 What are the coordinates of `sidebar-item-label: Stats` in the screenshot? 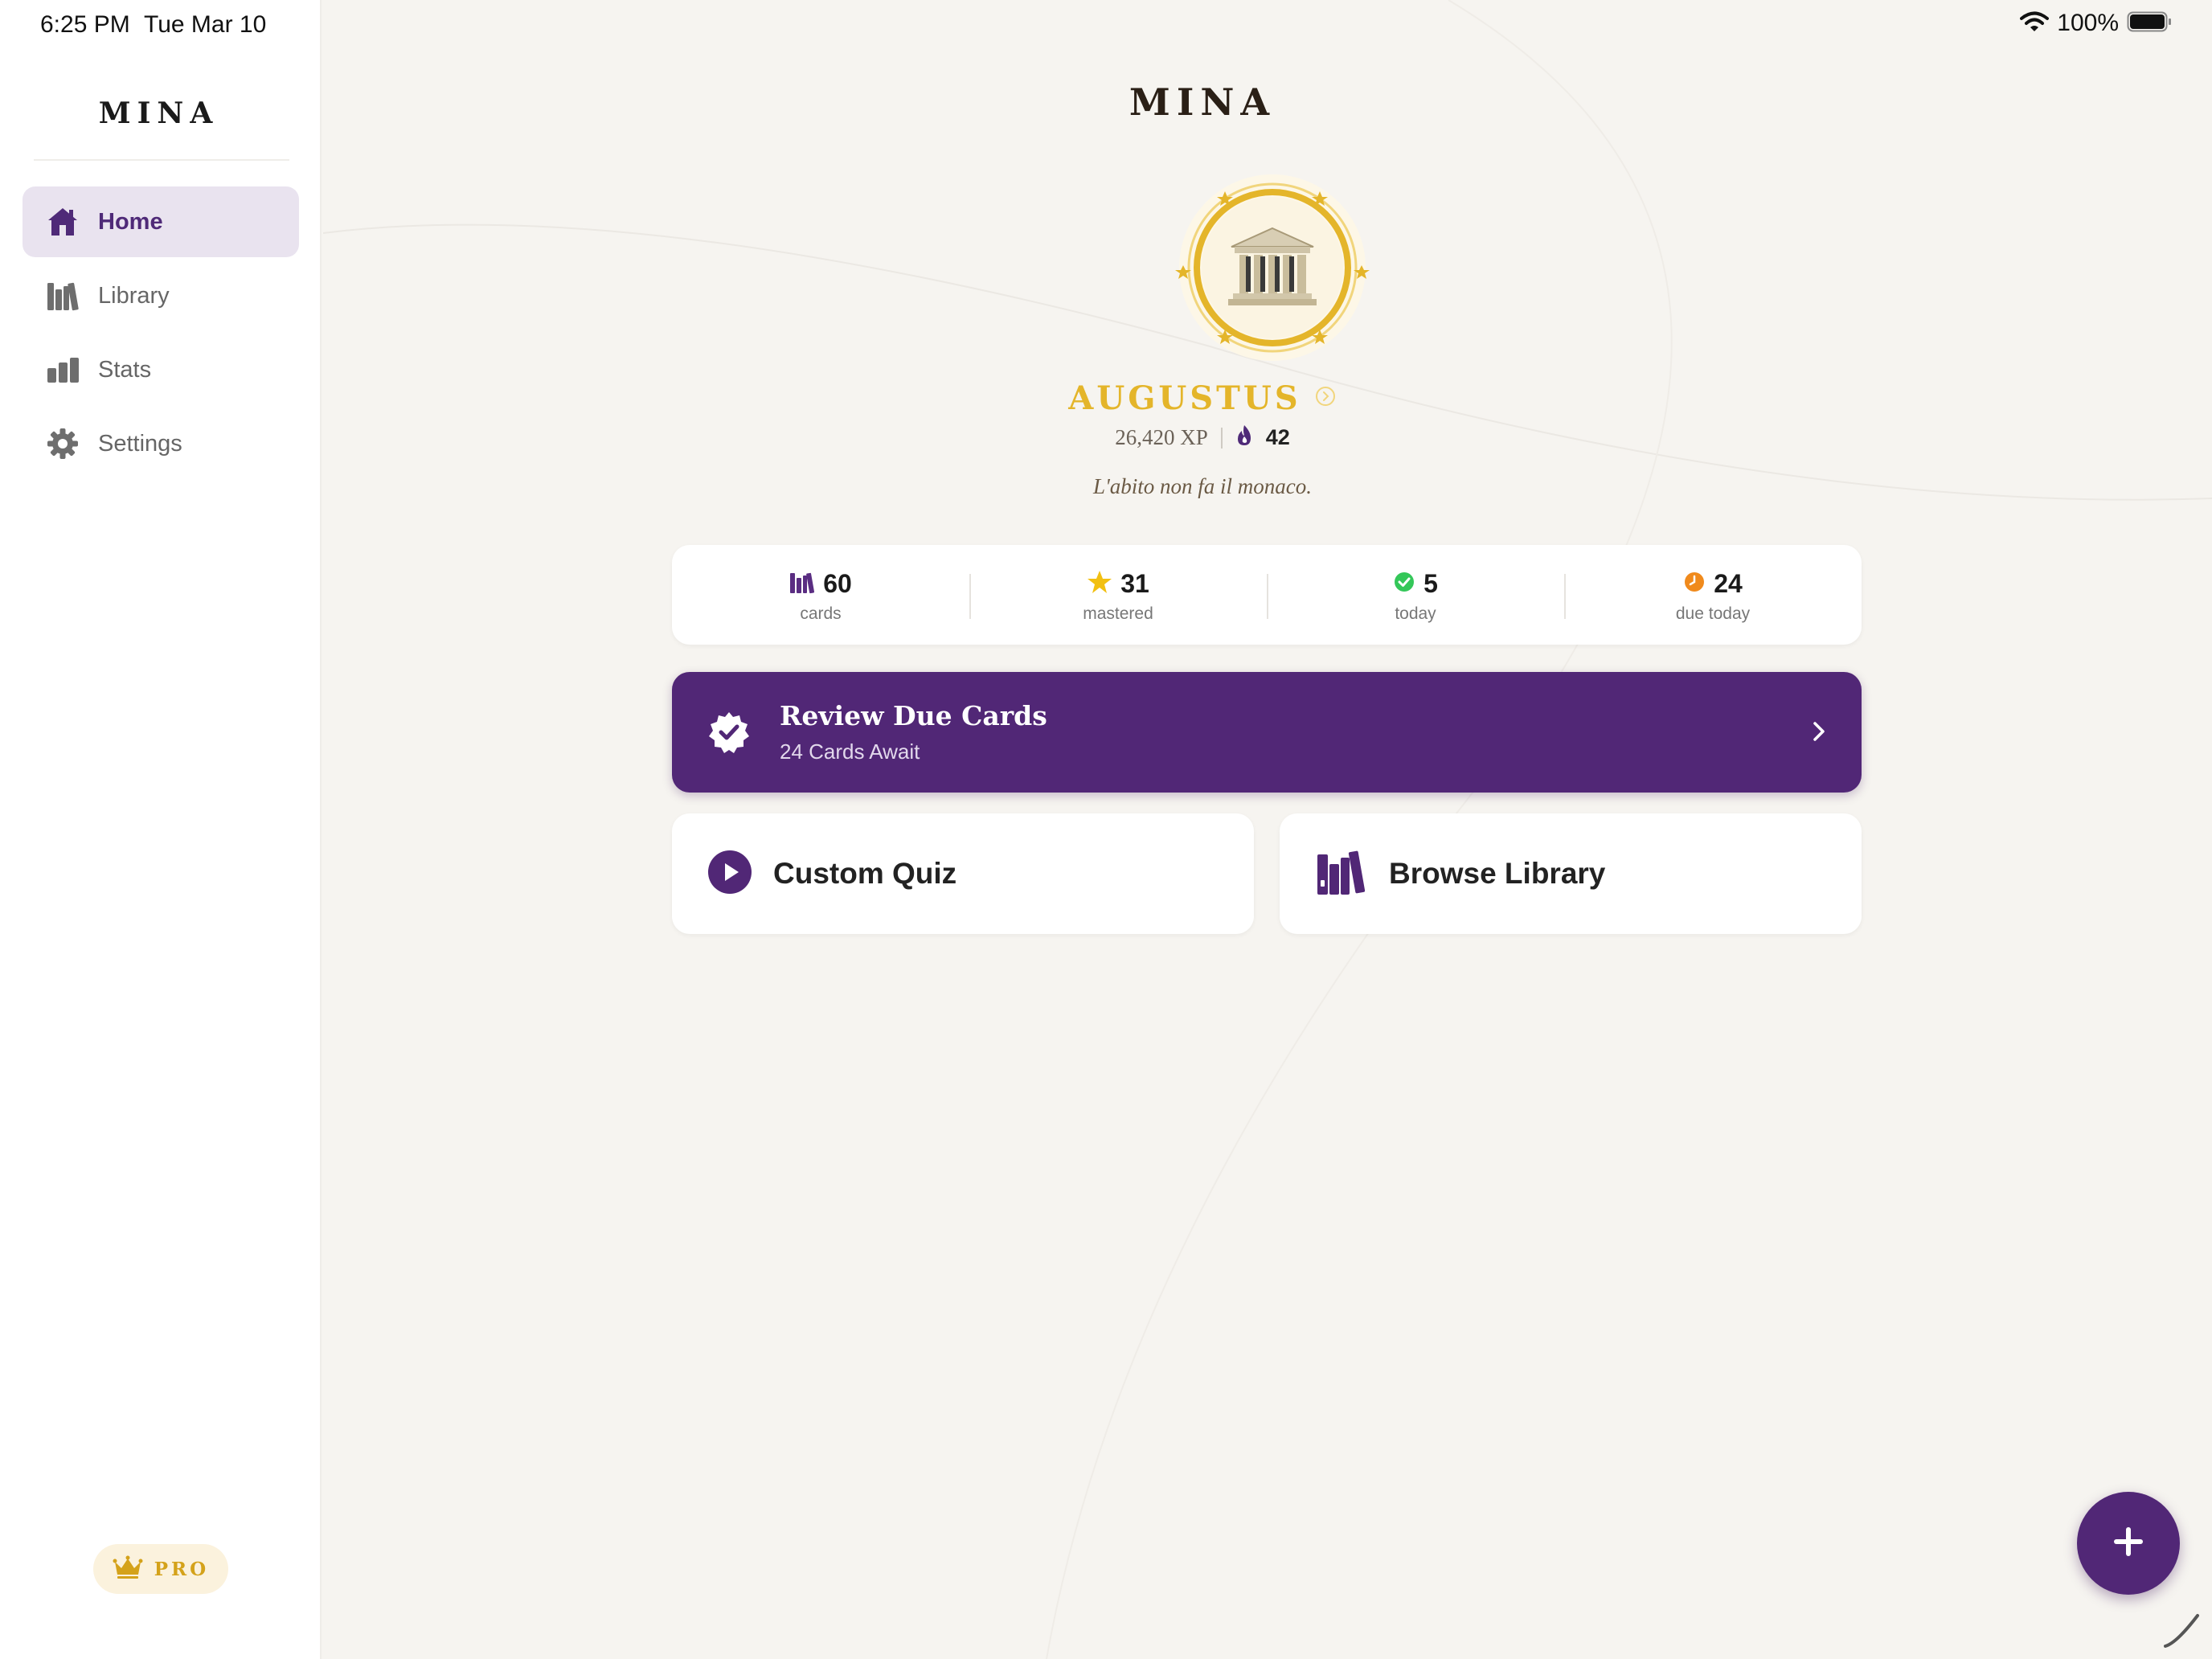 It's located at (125, 369).